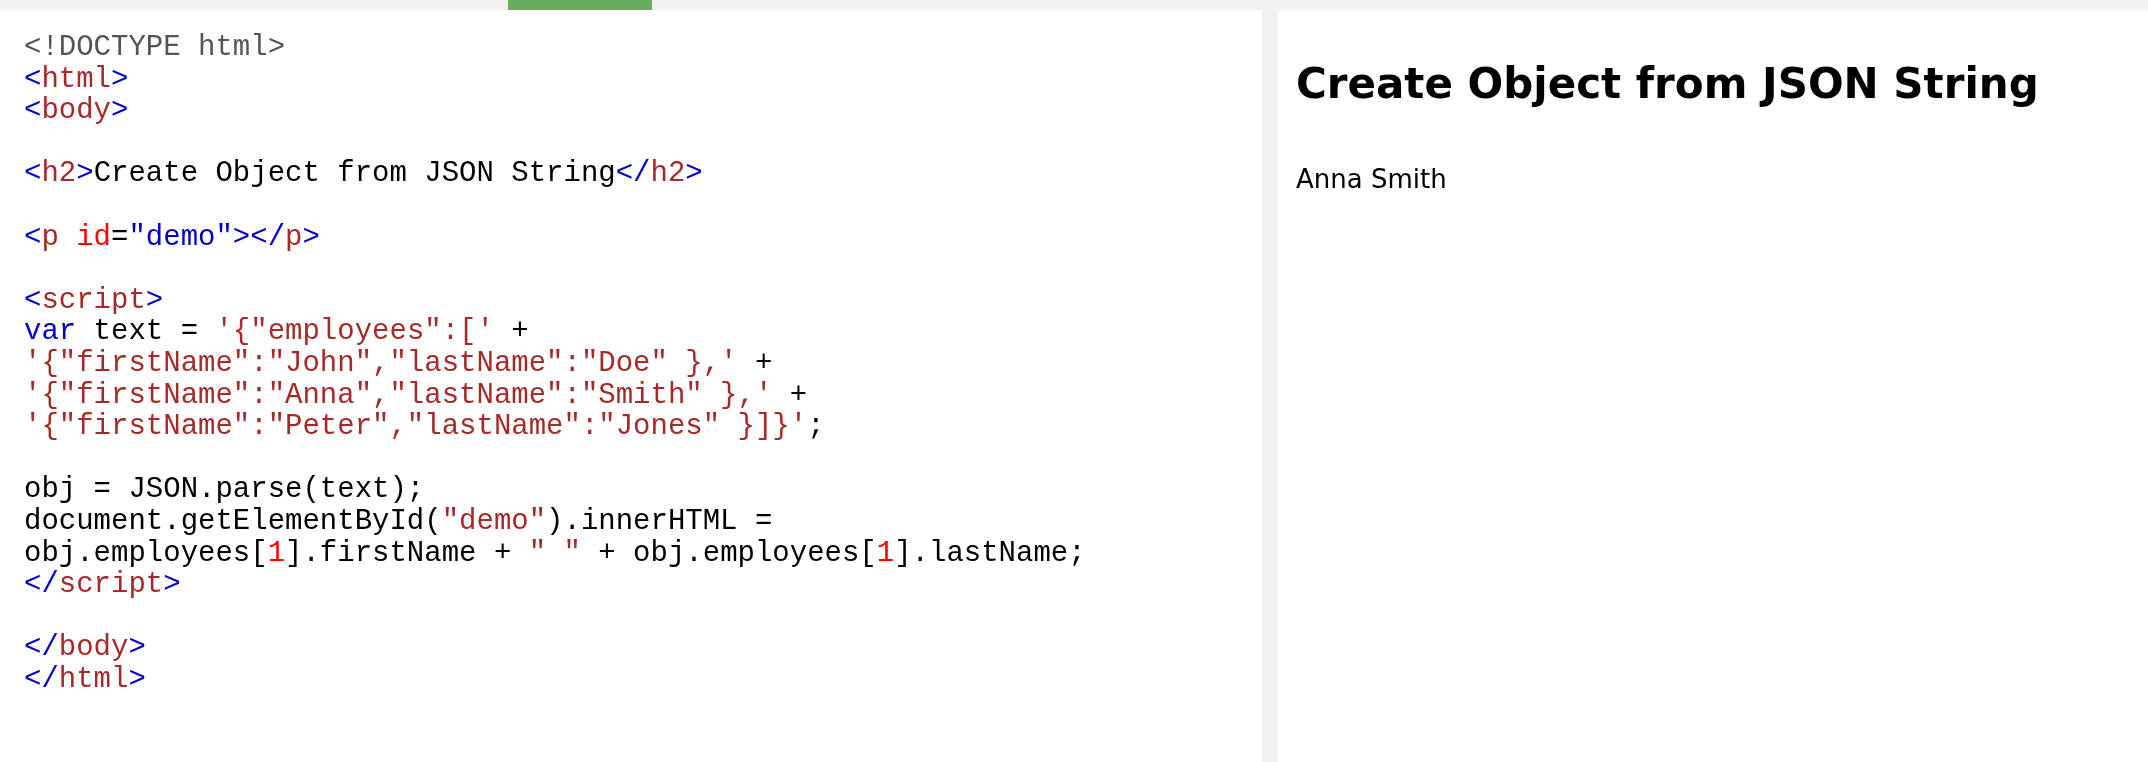 The width and height of the screenshot is (2148, 762). What do you see at coordinates (1371, 179) in the screenshot?
I see `result-paragraph: Anna Smith` at bounding box center [1371, 179].